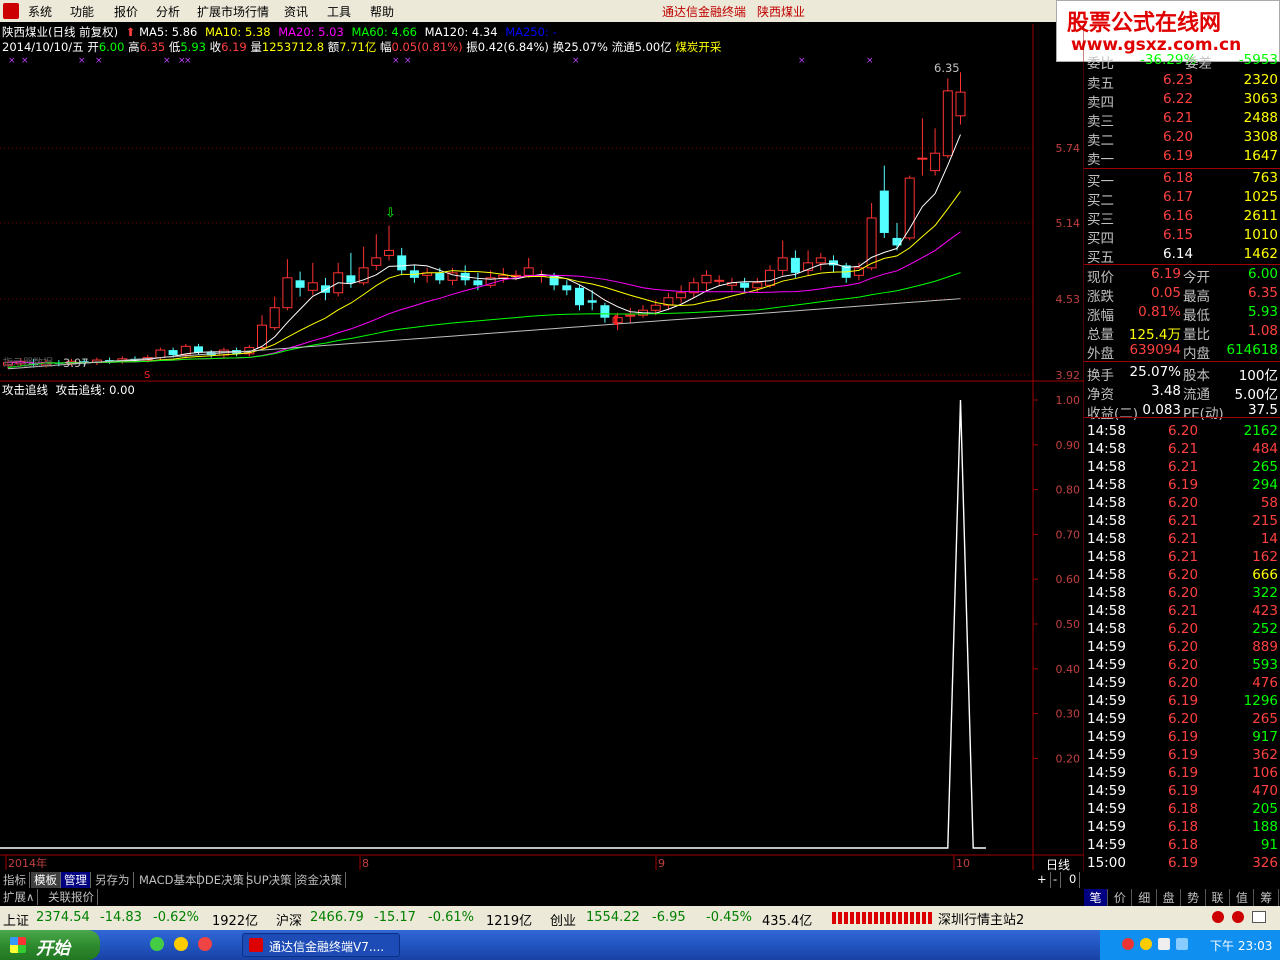  I want to click on zoom-reset-button: 0, so click(1073, 880).